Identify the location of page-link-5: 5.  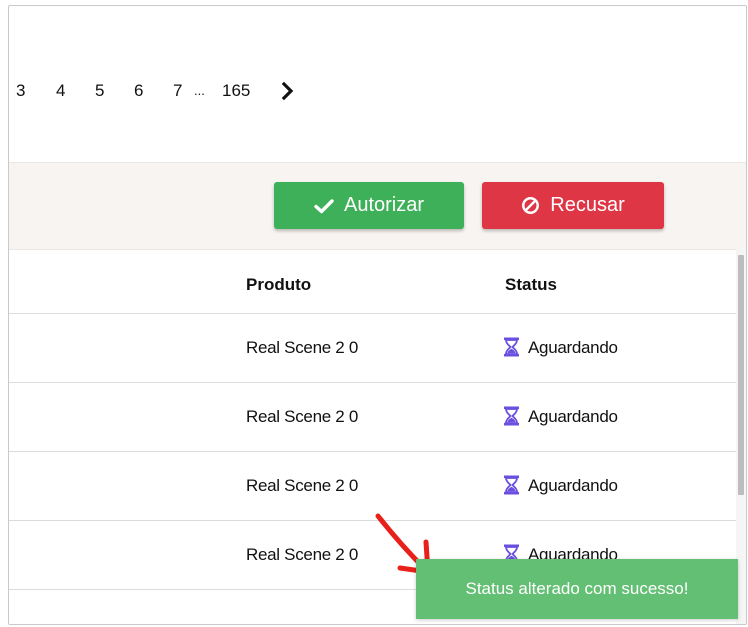
(99, 91).